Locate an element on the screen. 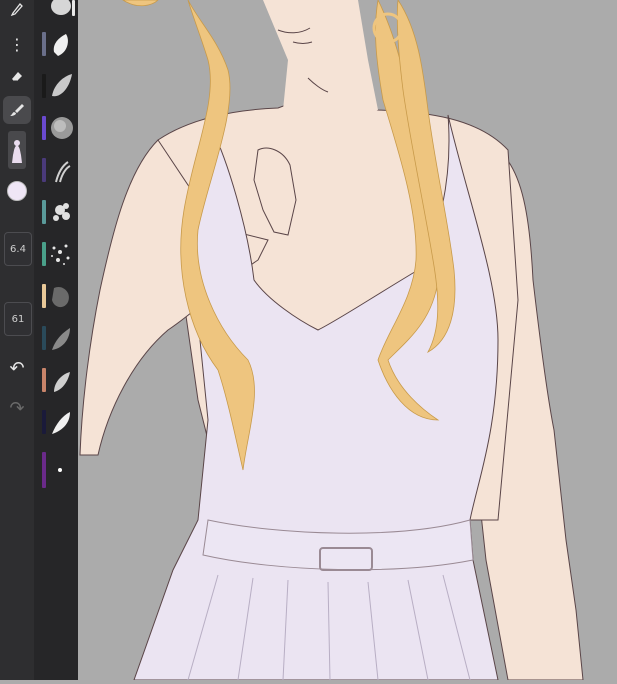  brush-library is located at coordinates (56, 340).